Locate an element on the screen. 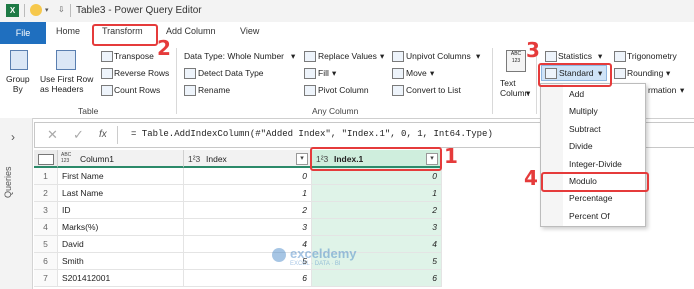  row-number: 3 is located at coordinates (46, 210).